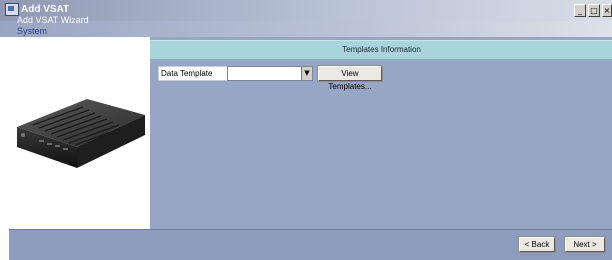  What do you see at coordinates (537, 244) in the screenshot?
I see `back-button: < Back` at bounding box center [537, 244].